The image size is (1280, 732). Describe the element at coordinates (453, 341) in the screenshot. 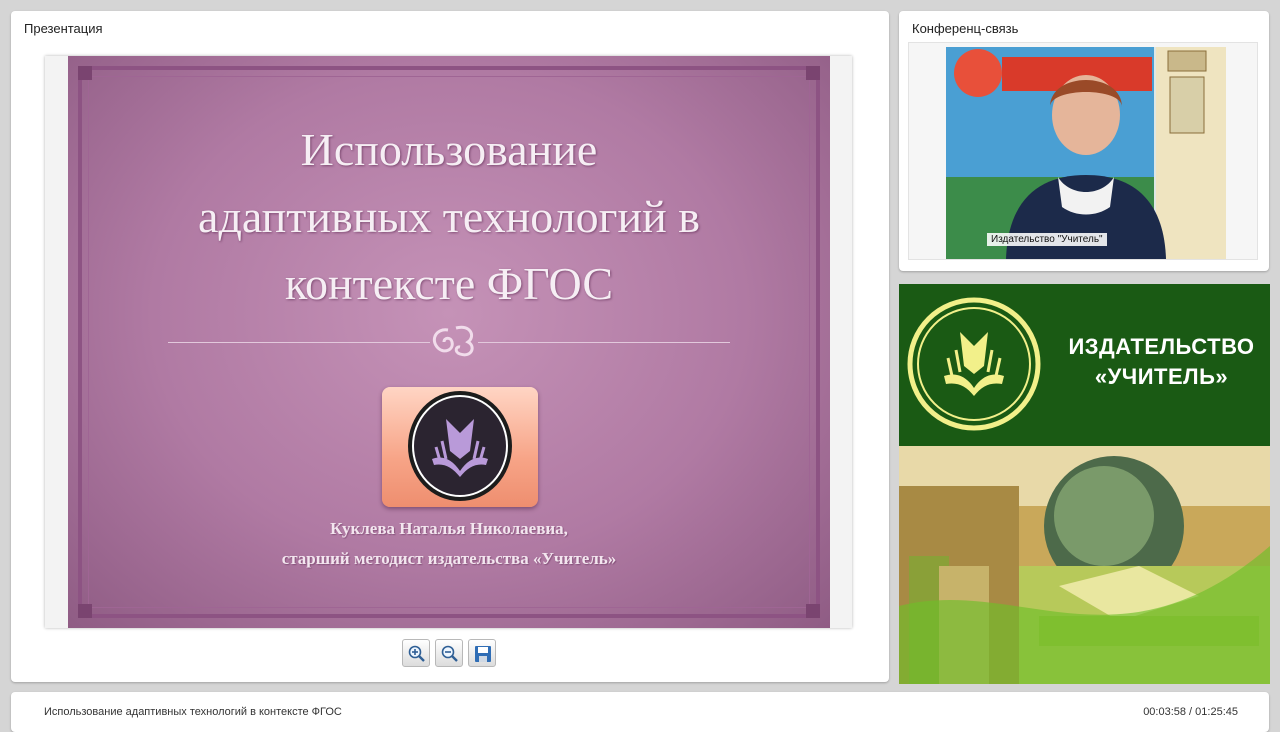

I see `flourish-ornament-icon` at that location.